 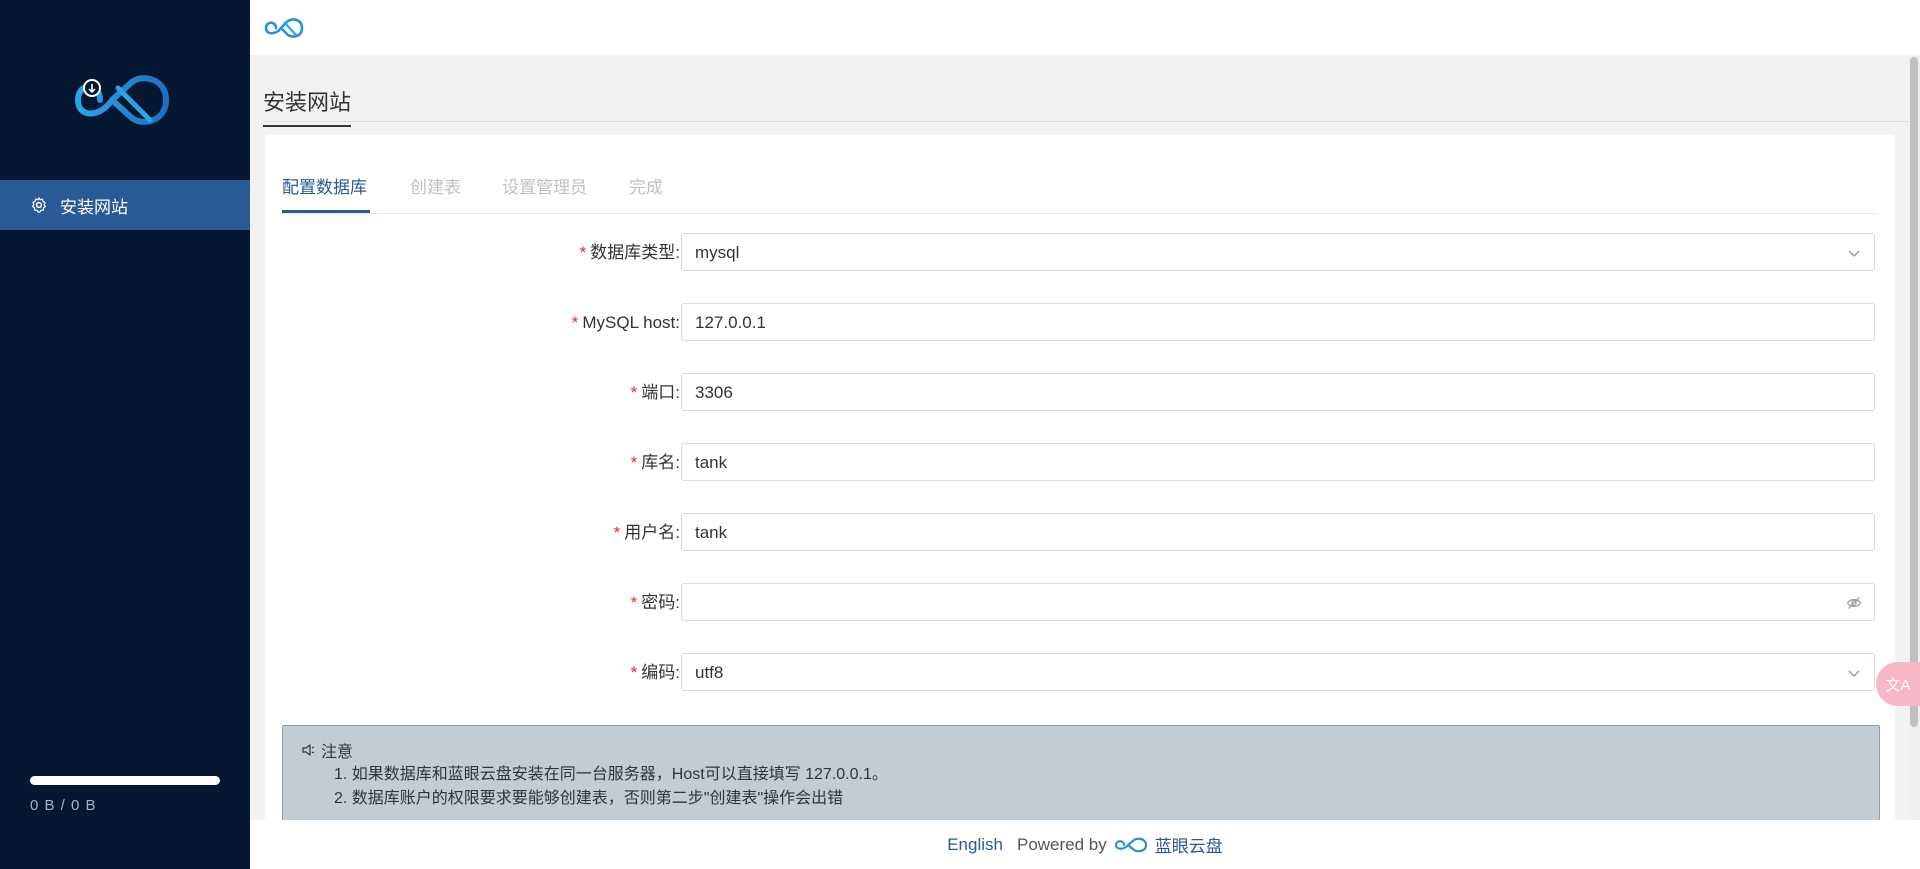 I want to click on notice-head: 注意, so click(x=327, y=750).